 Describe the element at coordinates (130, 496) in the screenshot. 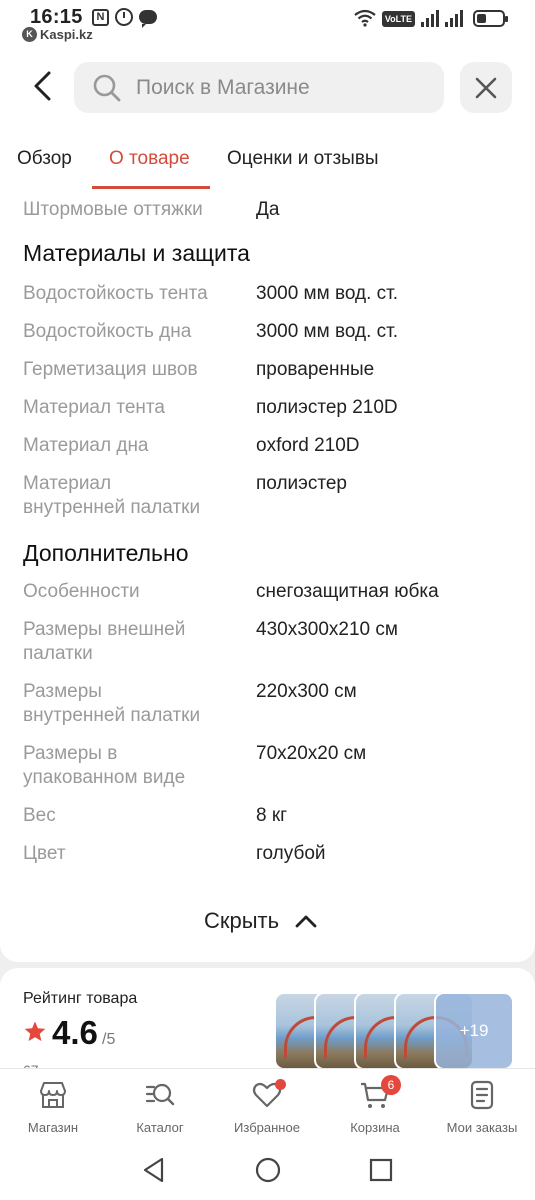

I see `spec-key: Материал внутренней палатки` at that location.